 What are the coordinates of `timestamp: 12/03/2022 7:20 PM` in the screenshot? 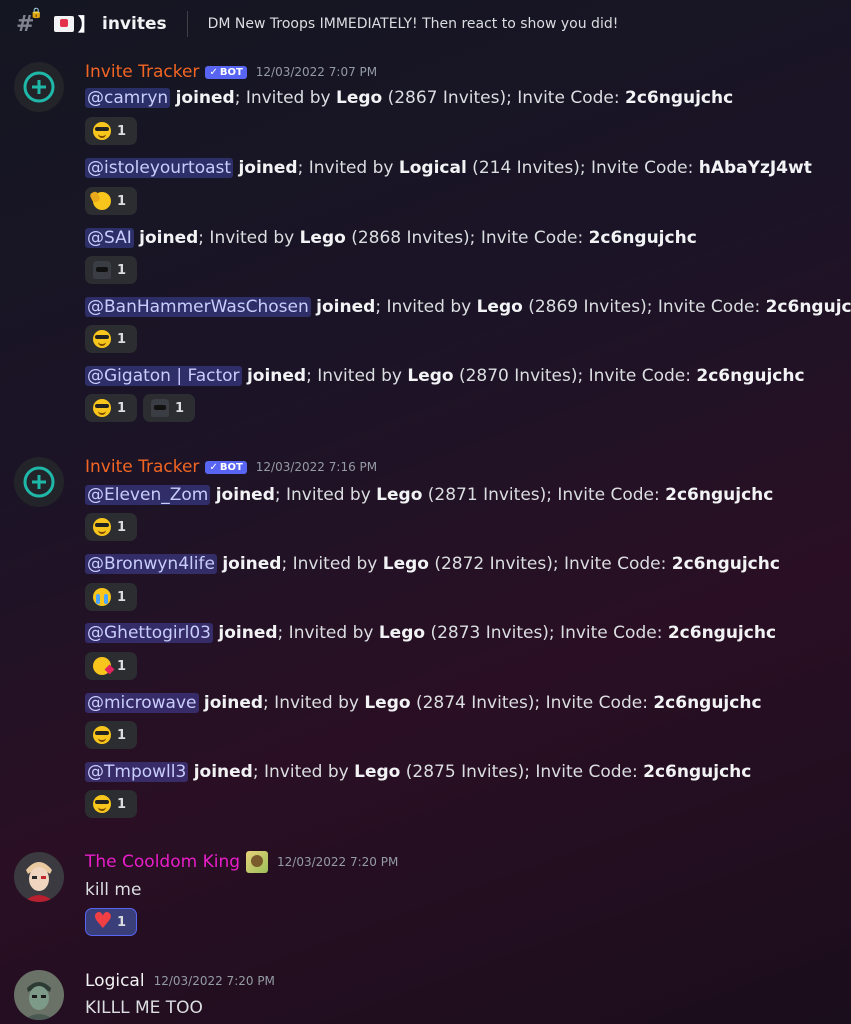 It's located at (338, 862).